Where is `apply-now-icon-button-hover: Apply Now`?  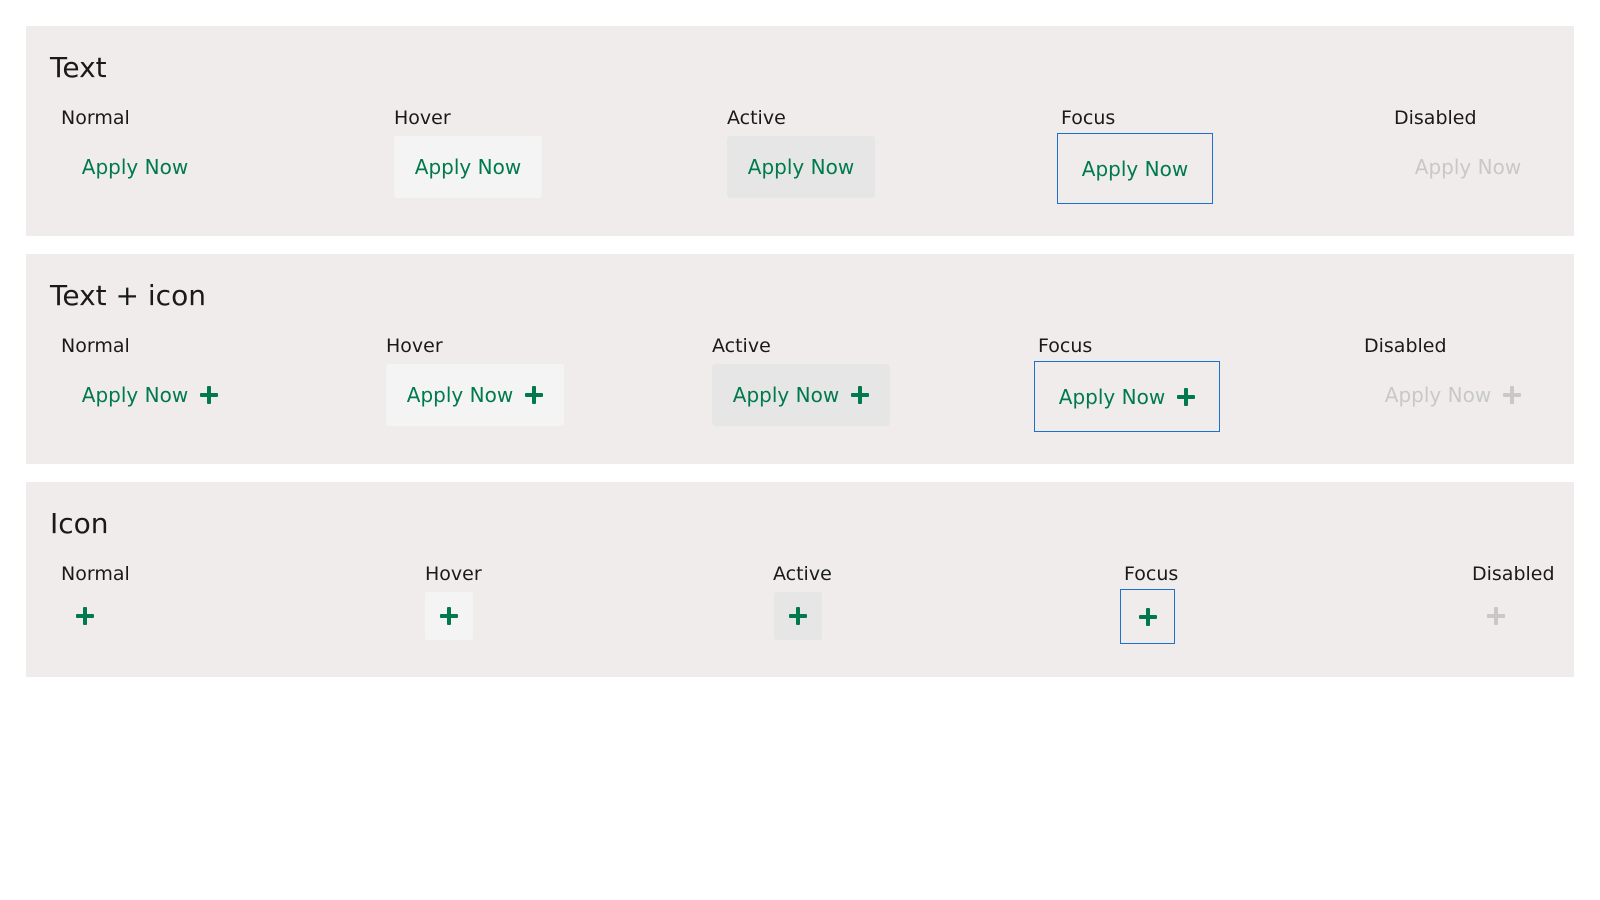
apply-now-icon-button-hover: Apply Now is located at coordinates (475, 395).